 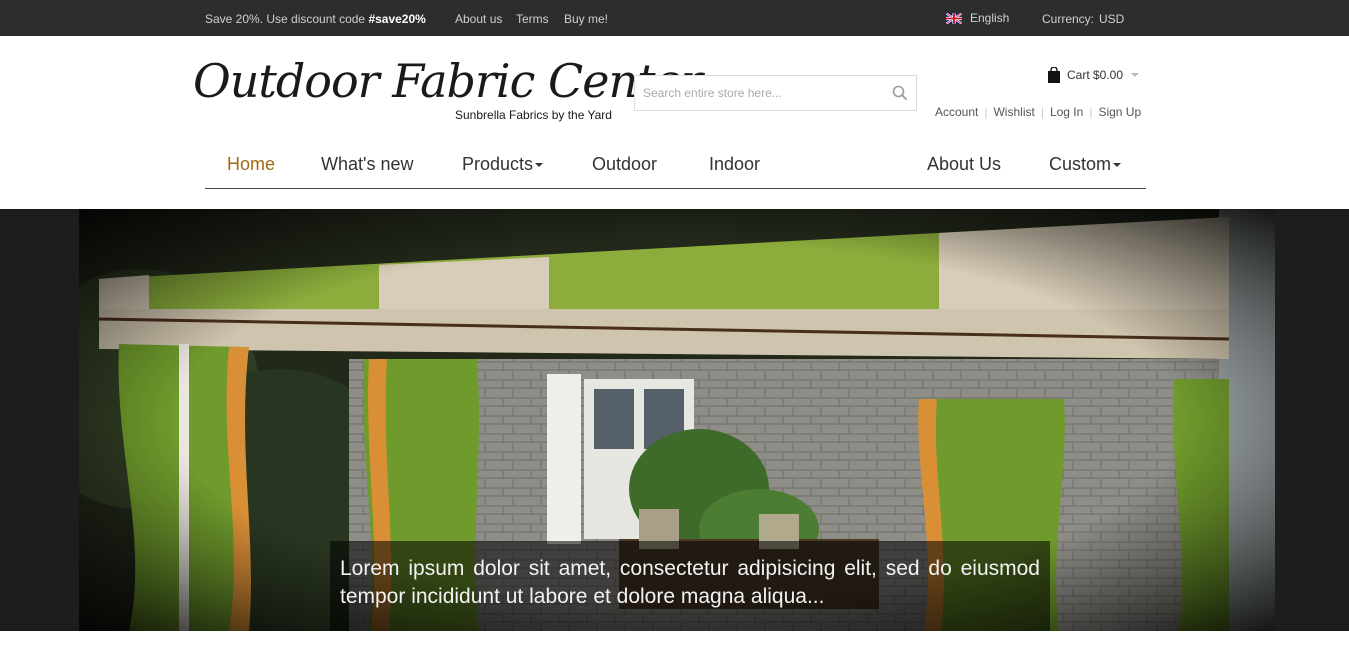 What do you see at coordinates (1038, 112) in the screenshot?
I see `account-links: Account | Wishlist | Log In | Sign Up` at bounding box center [1038, 112].